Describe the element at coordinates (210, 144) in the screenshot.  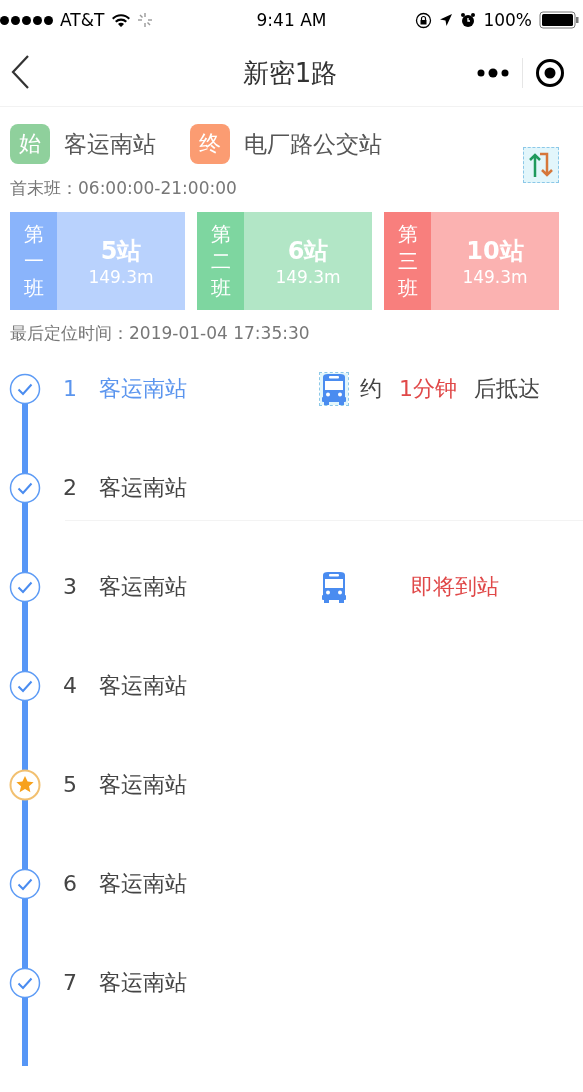
I see `end-badge: 终` at that location.